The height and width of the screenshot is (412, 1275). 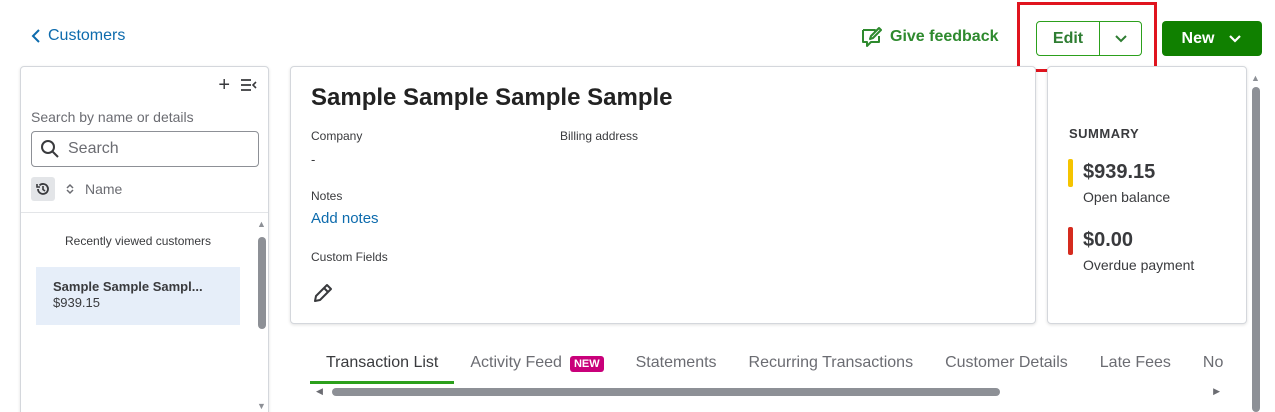 I want to click on scroll-up-arrow: ▲, so click(x=261, y=224).